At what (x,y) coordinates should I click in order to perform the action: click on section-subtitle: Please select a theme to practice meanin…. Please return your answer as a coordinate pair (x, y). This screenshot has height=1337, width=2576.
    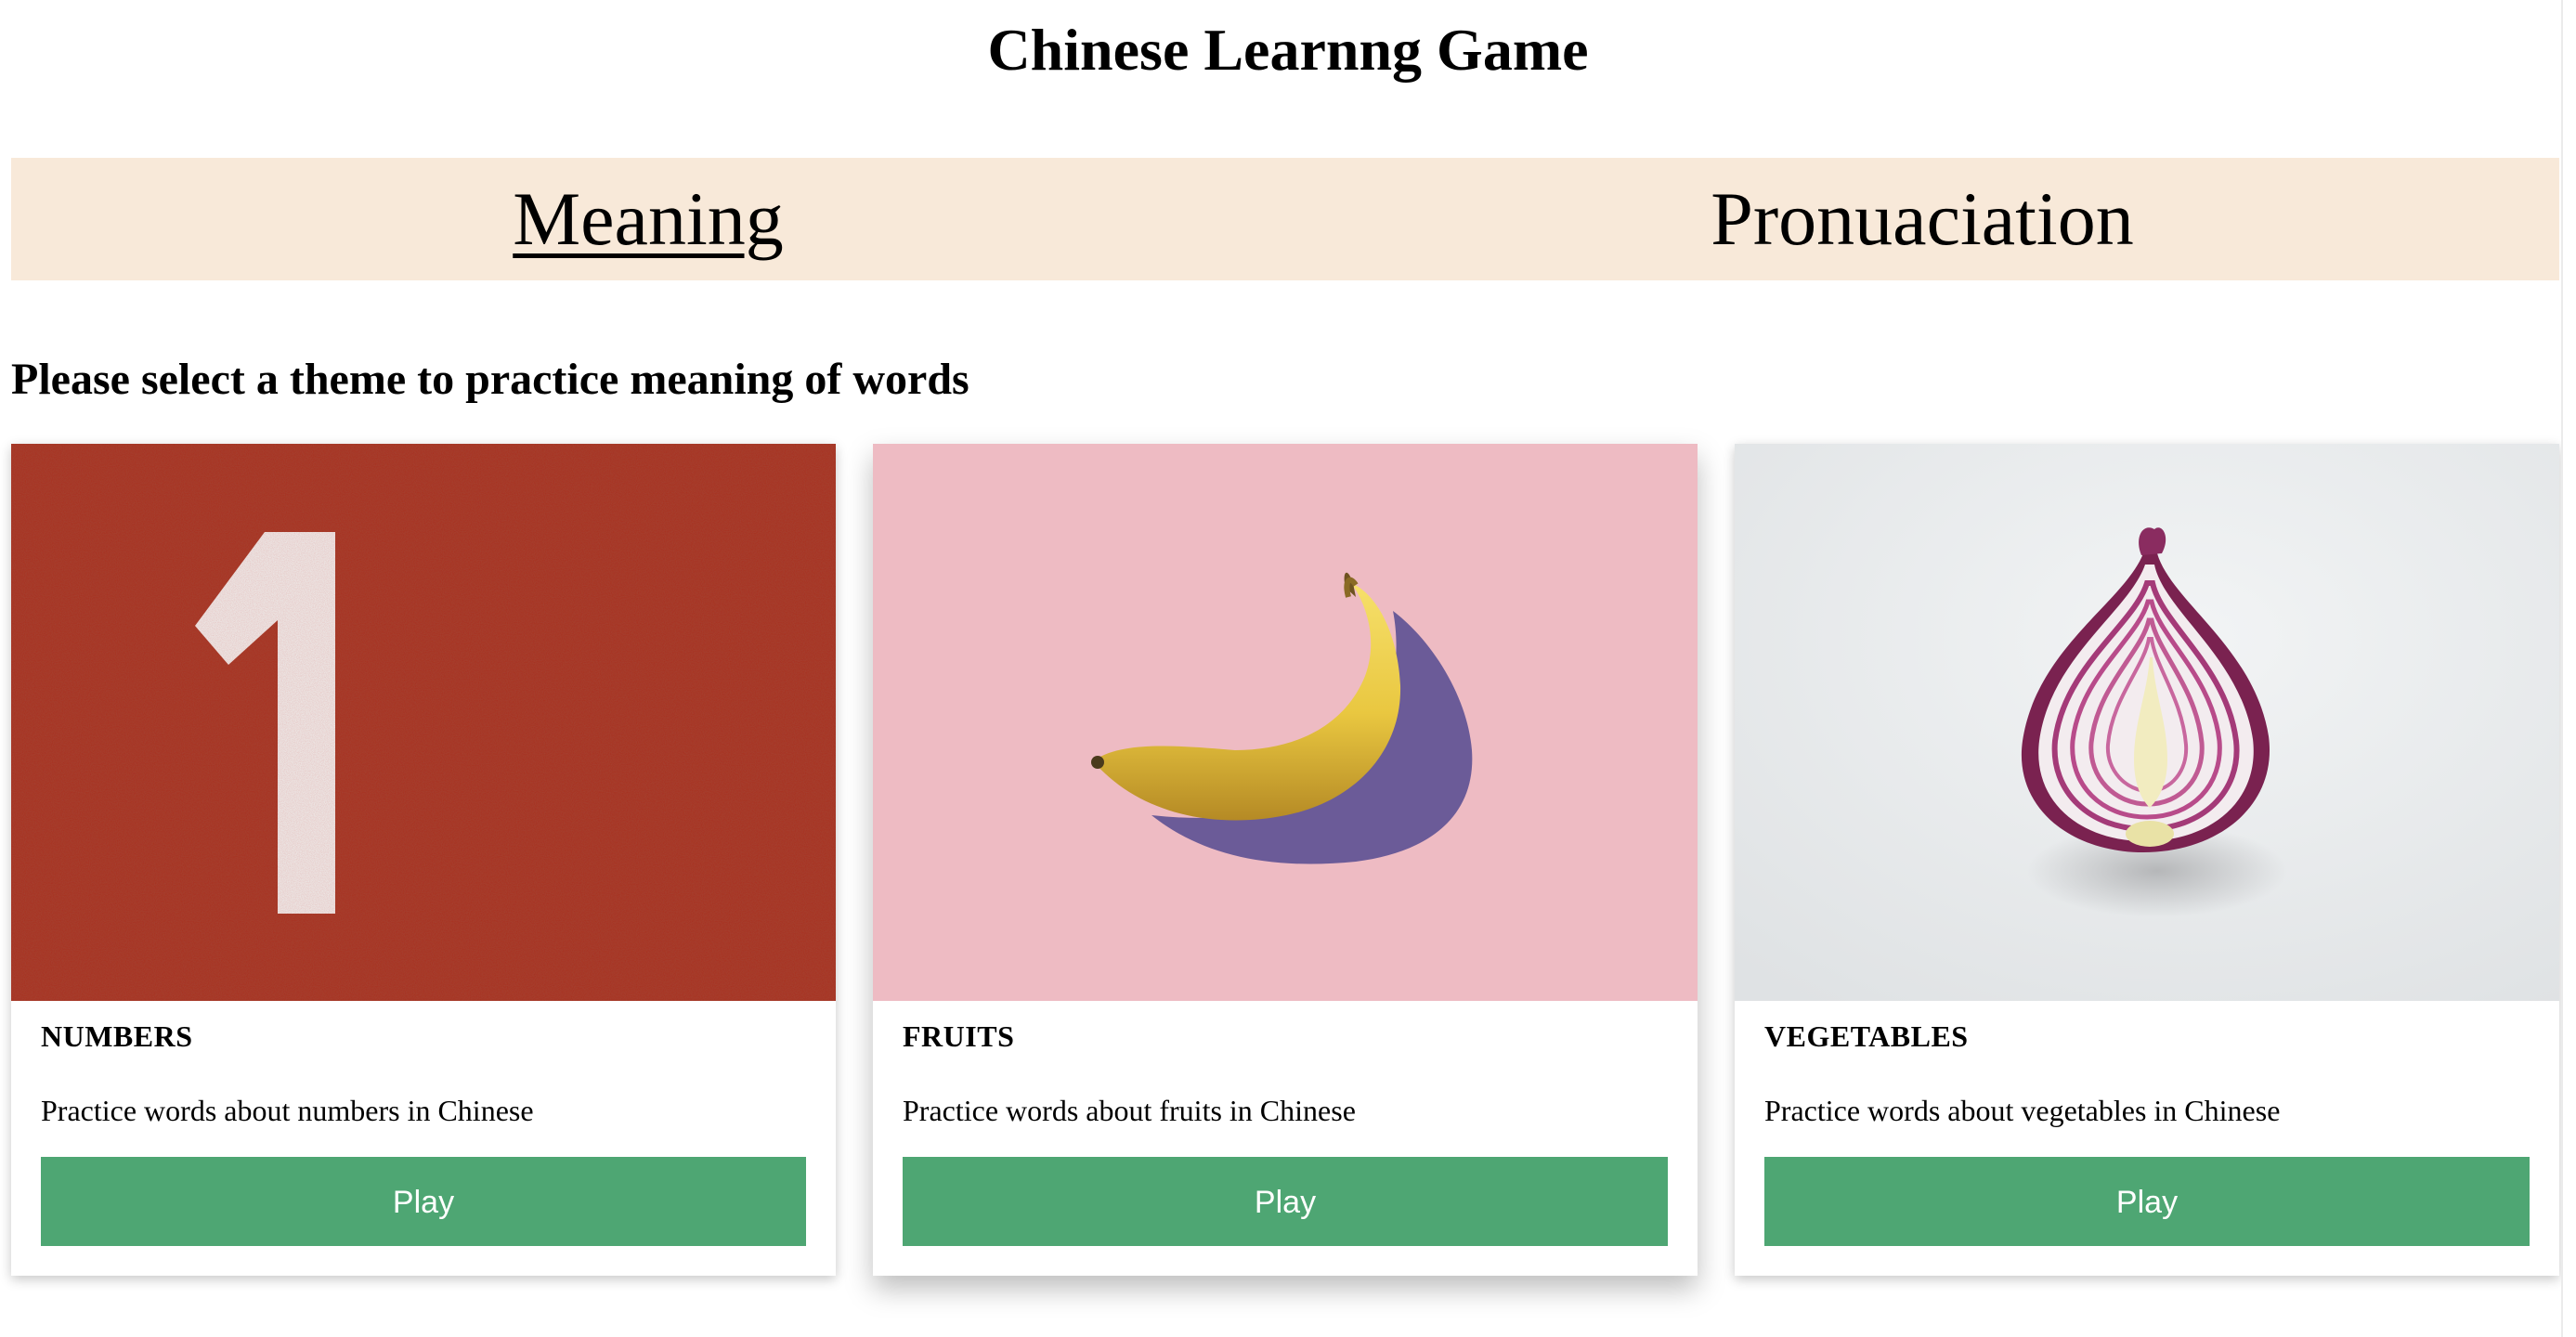
    Looking at the image, I should click on (490, 379).